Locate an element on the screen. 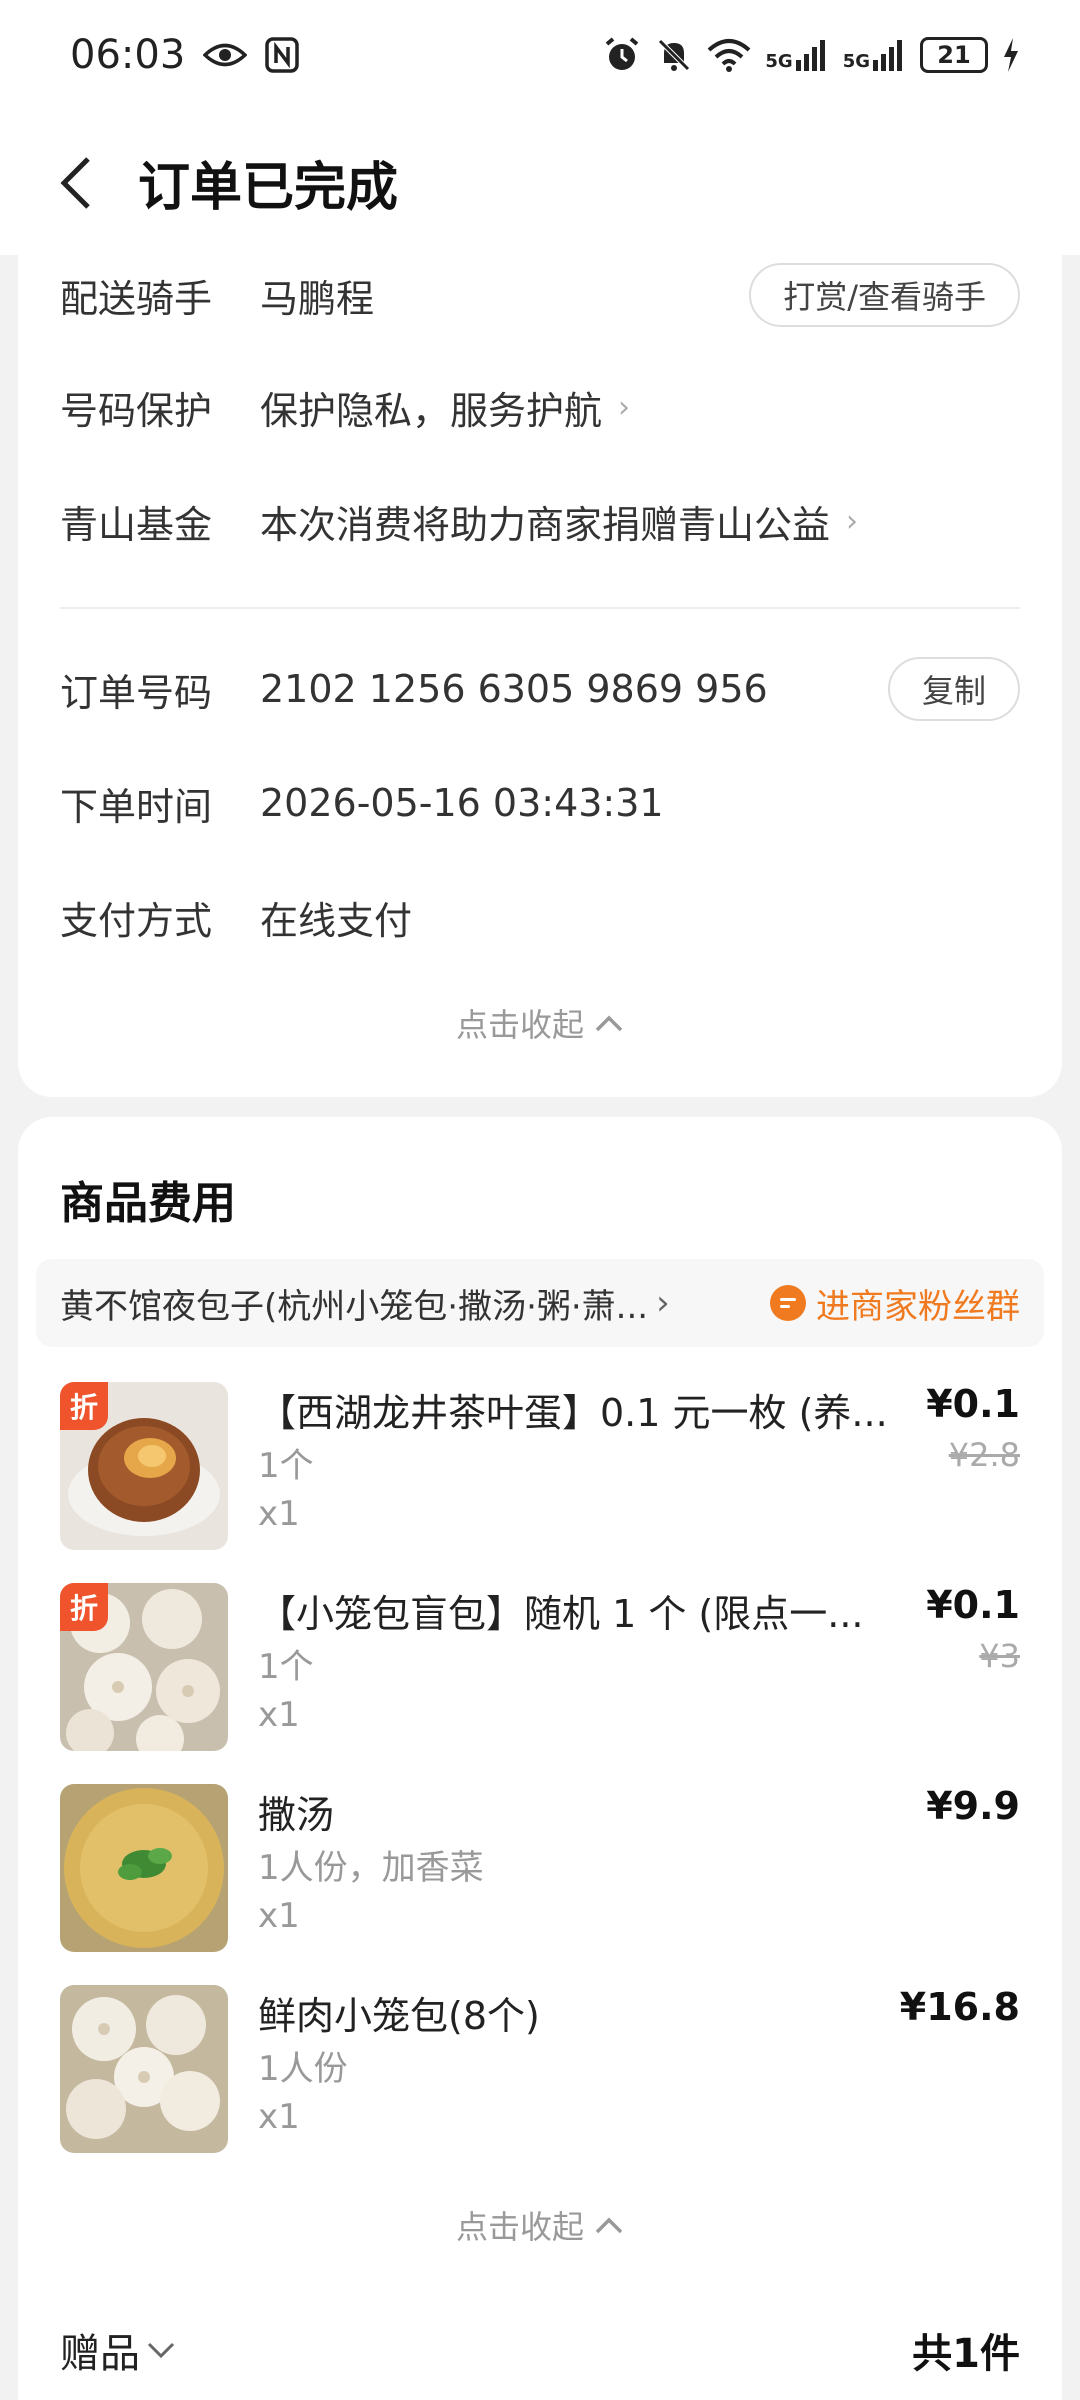  privacy-row: 号码保护 保护隐私，服务护航 › is located at coordinates (540, 407).